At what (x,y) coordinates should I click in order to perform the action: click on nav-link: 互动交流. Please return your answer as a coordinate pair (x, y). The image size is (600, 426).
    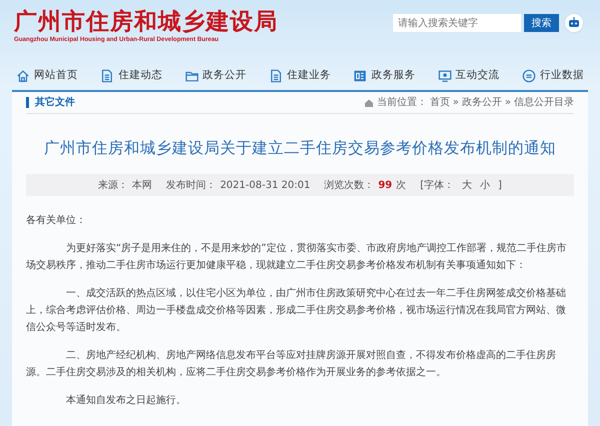
    Looking at the image, I should click on (478, 76).